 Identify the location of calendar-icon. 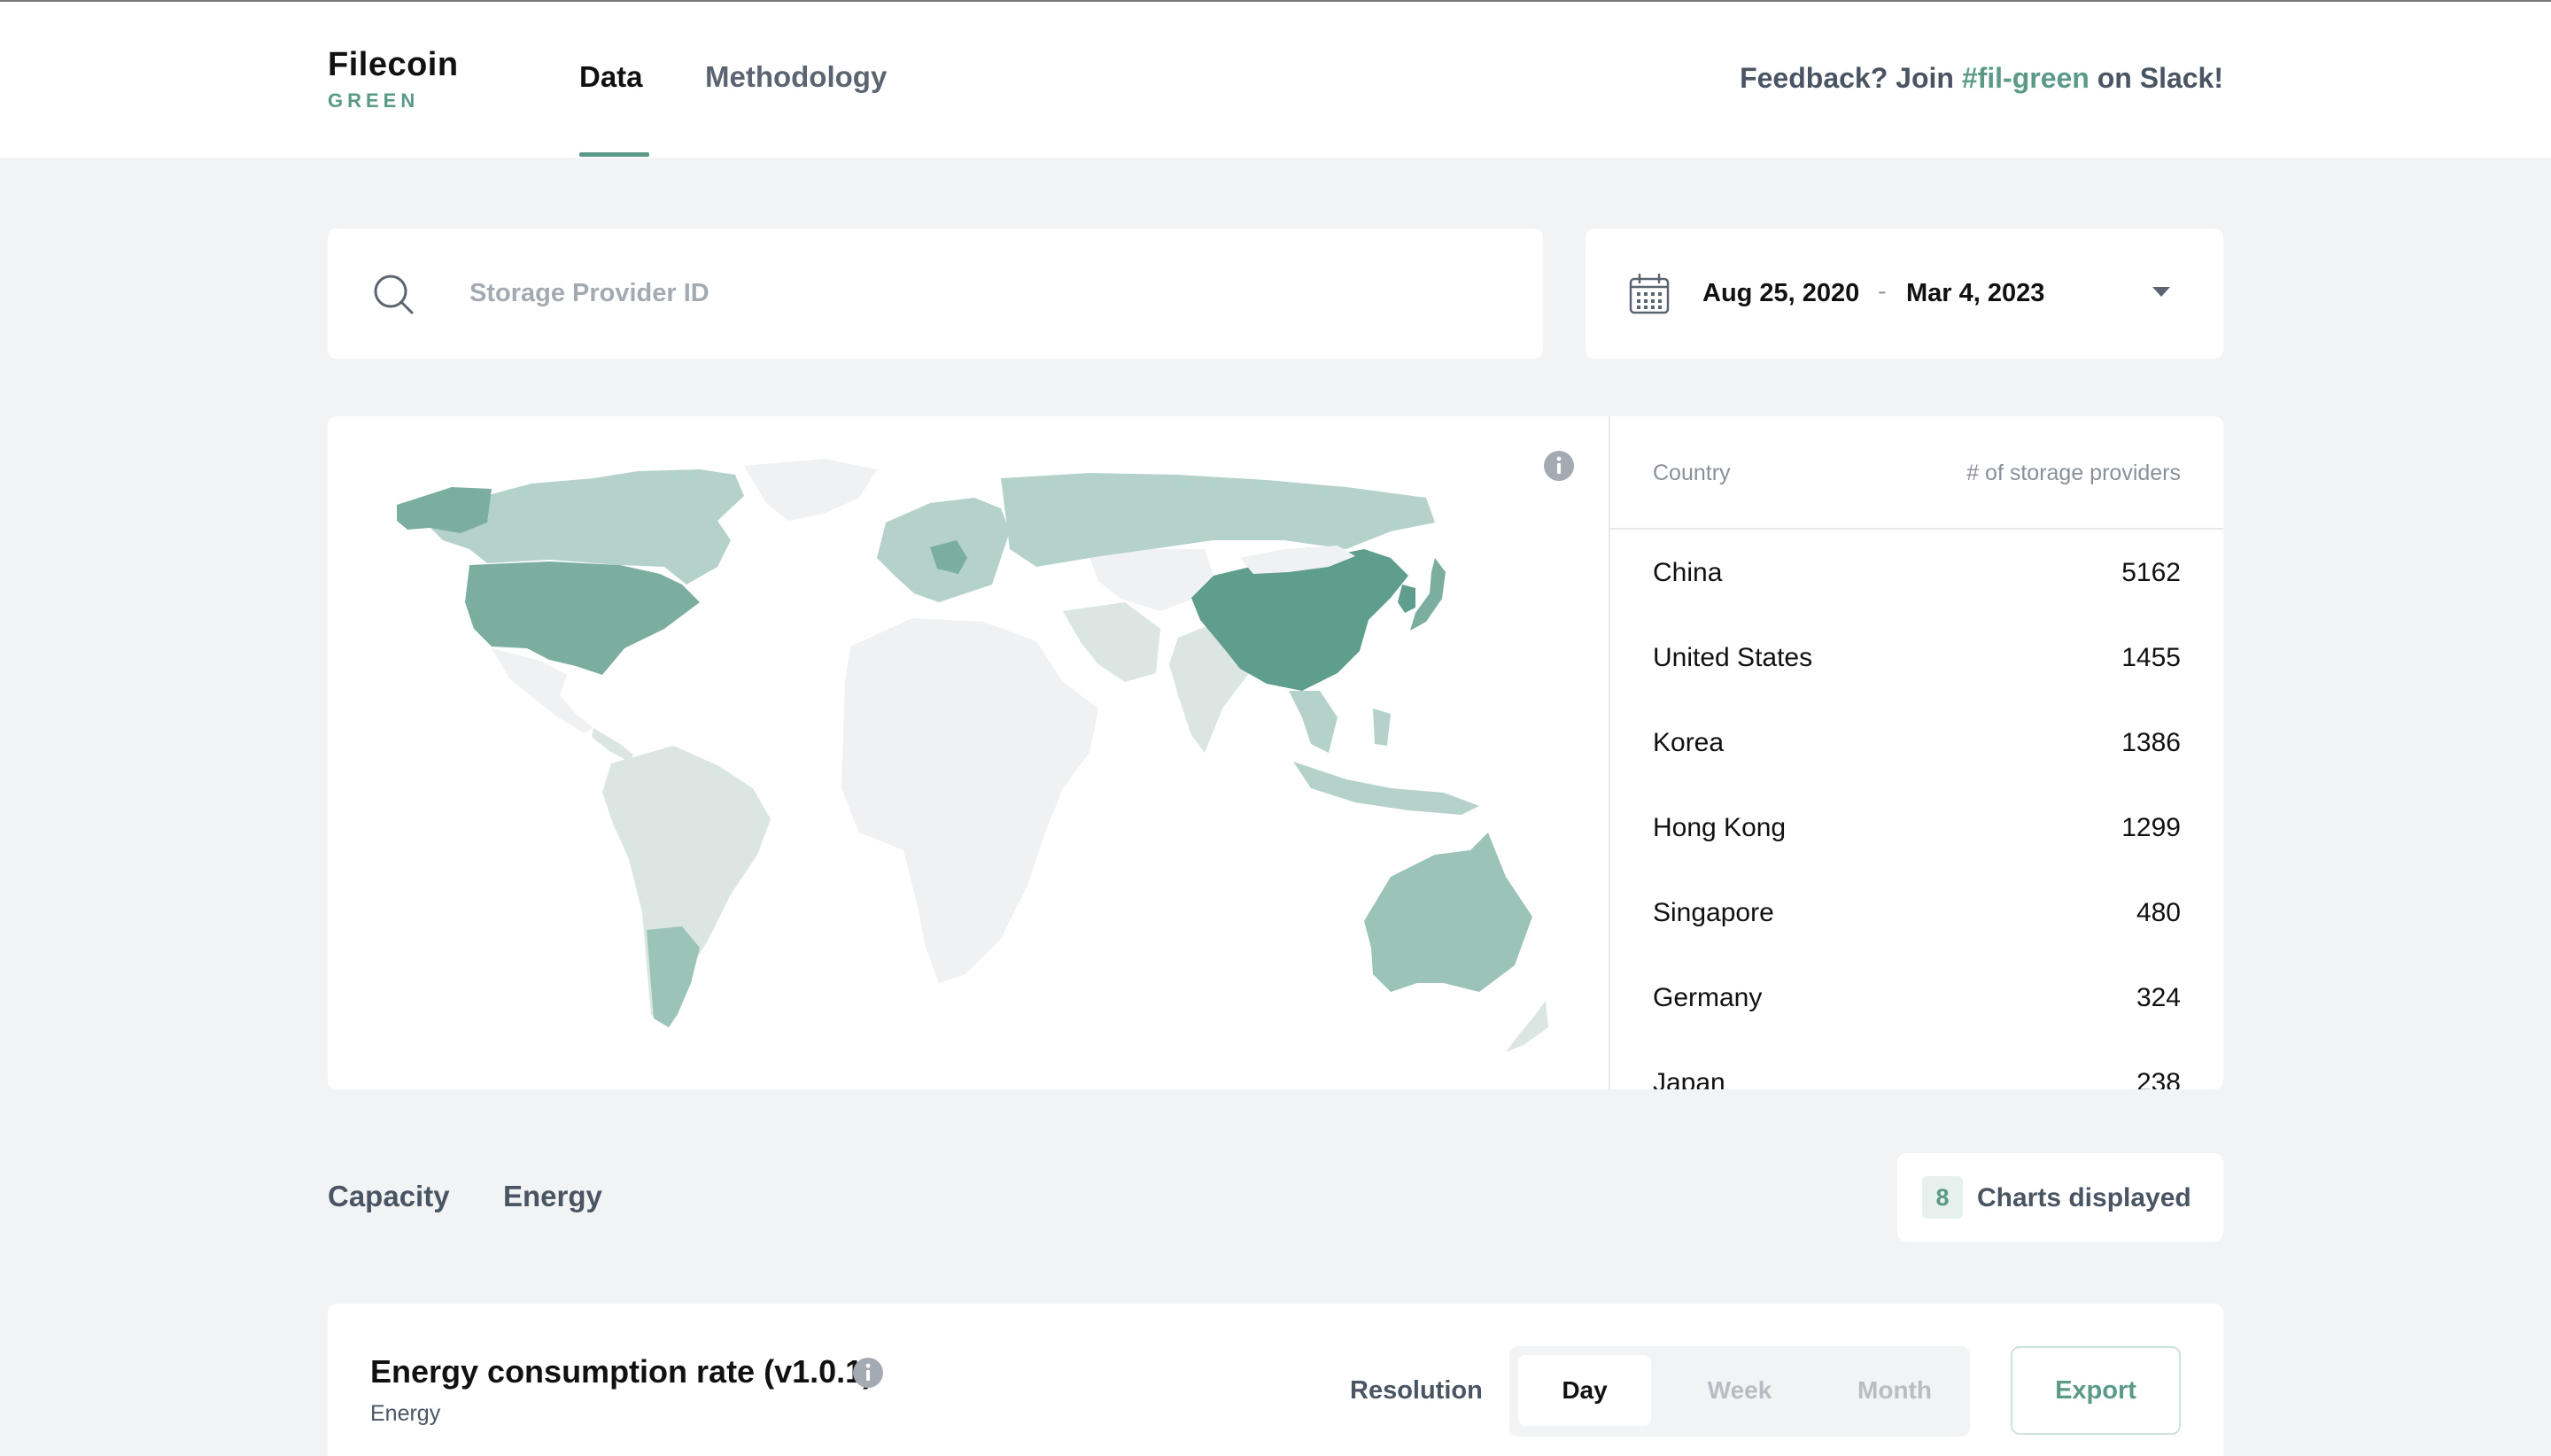
(1649, 293).